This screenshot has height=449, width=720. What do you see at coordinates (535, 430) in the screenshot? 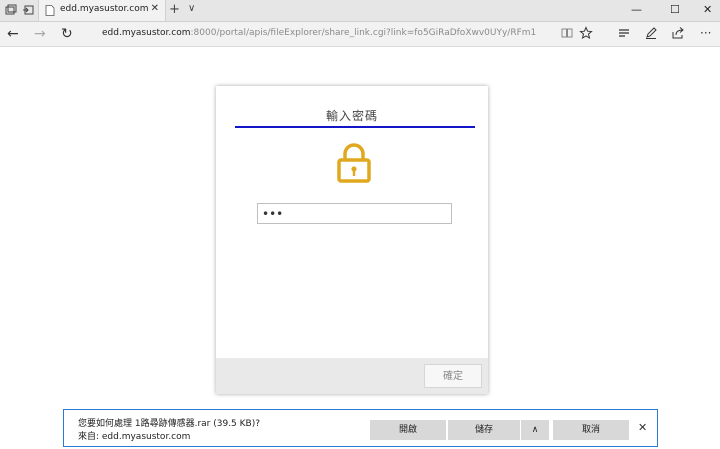
I see `save-options-button: ∧` at bounding box center [535, 430].